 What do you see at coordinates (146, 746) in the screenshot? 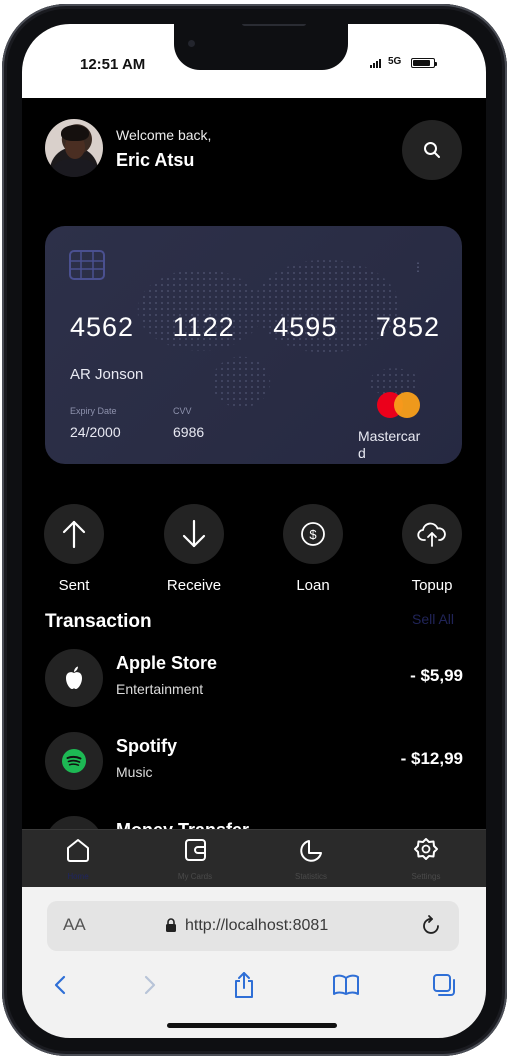
I see `transaction-name: Spotify` at bounding box center [146, 746].